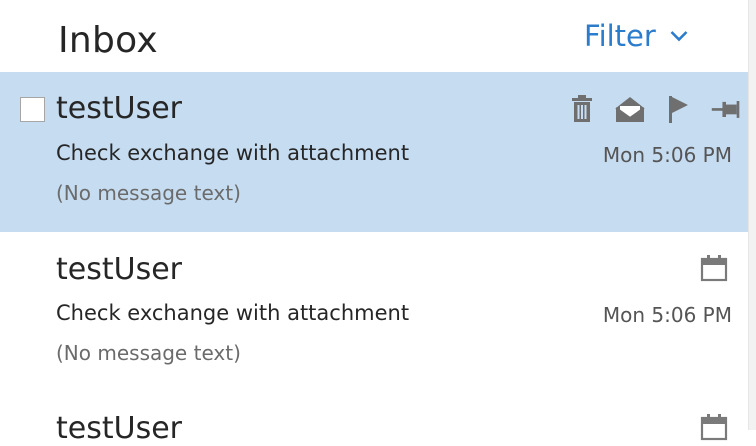  What do you see at coordinates (582, 109) in the screenshot?
I see `trash-icon` at bounding box center [582, 109].